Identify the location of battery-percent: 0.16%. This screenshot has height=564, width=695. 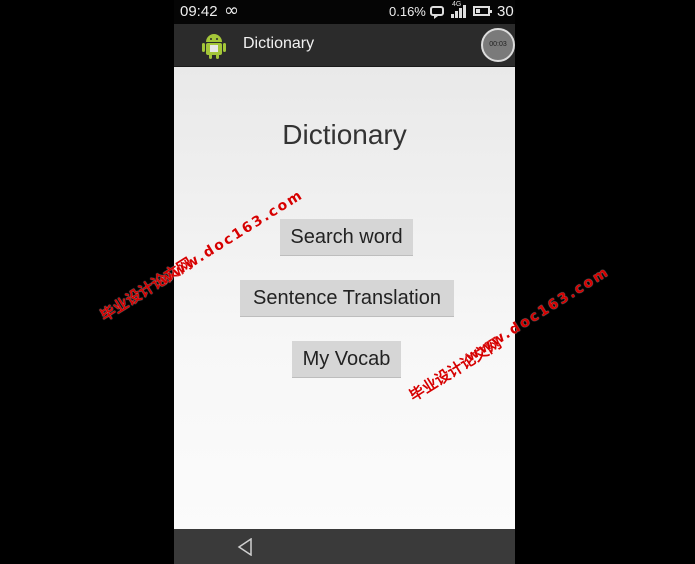
(407, 11).